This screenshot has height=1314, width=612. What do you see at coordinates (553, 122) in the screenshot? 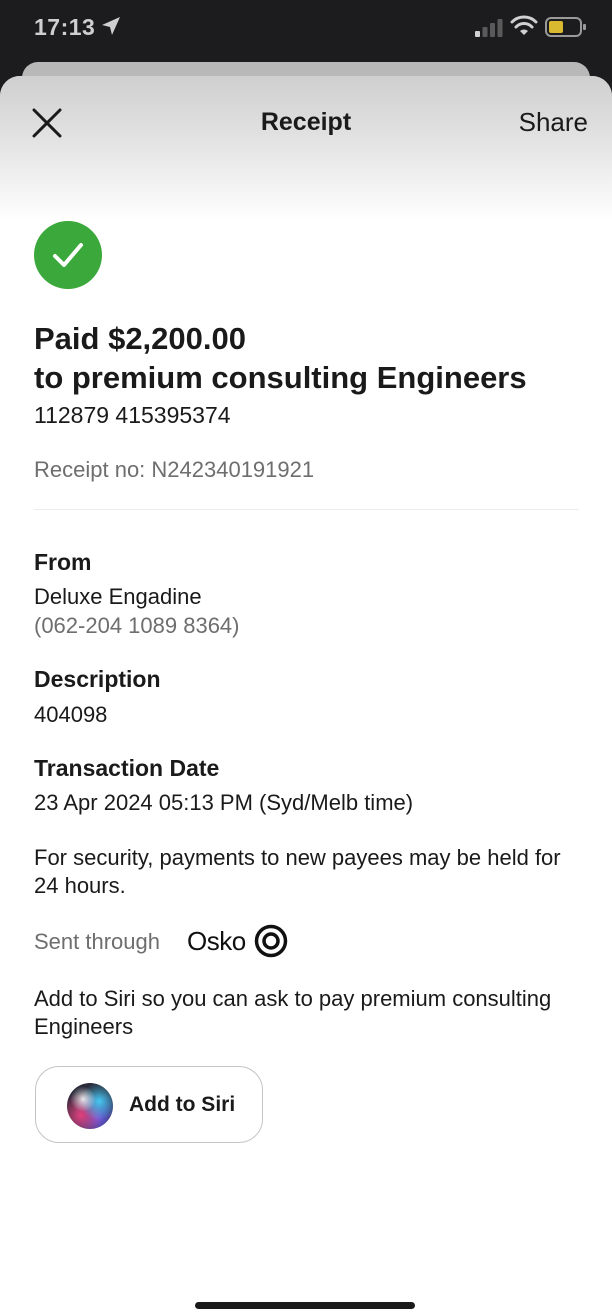
I see `share-button: Share` at bounding box center [553, 122].